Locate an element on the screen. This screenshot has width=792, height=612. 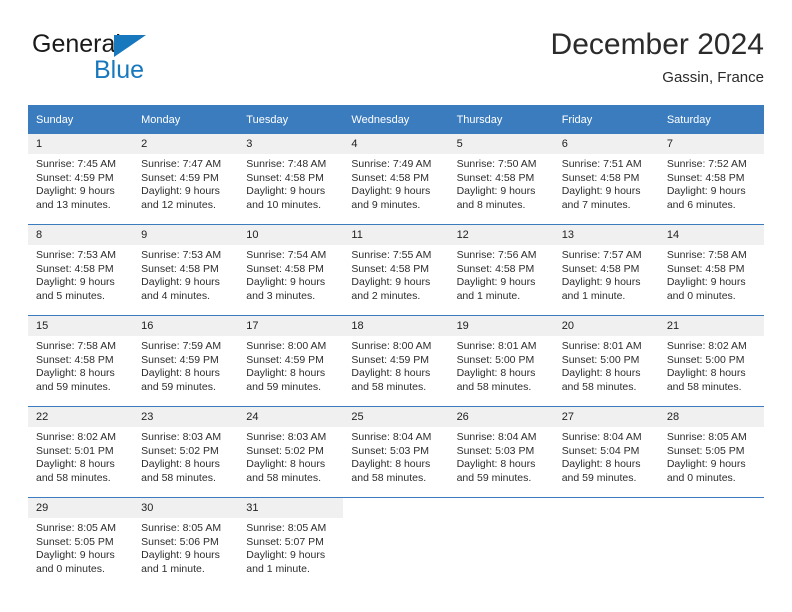
day-number: 28 is located at coordinates (711, 417).